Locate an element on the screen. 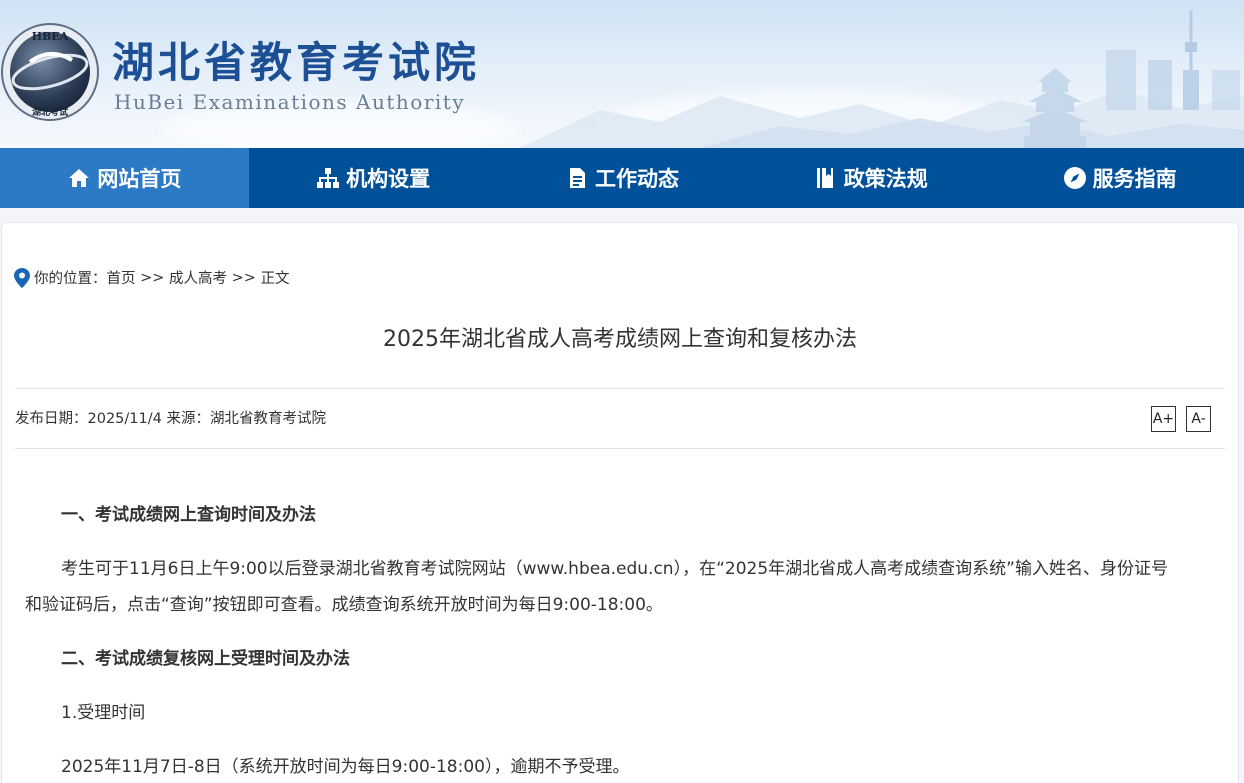 The width and height of the screenshot is (1244, 783). site-subtitle: HuBei Examinations Authority is located at coordinates (290, 102).